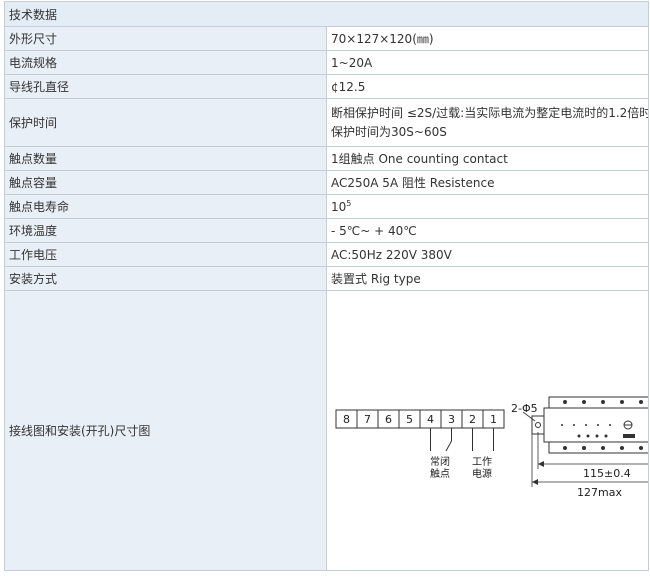  Describe the element at coordinates (388, 419) in the screenshot. I see `terminal-label: 6` at that location.